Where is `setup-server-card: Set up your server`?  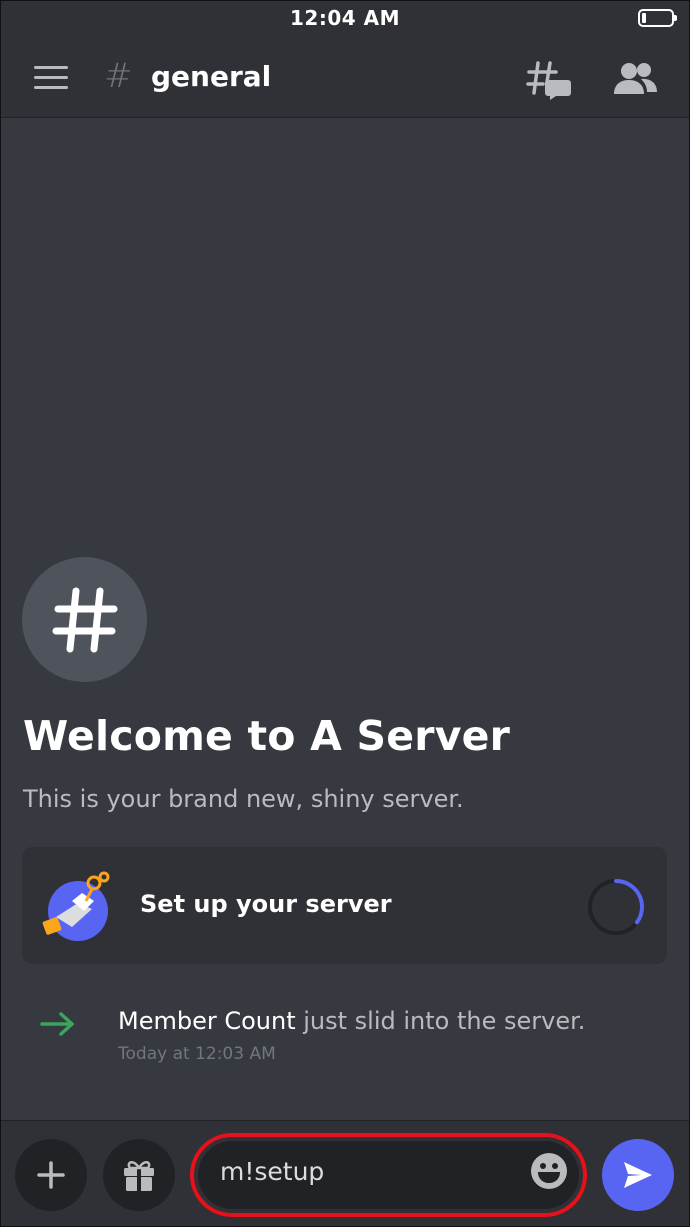
setup-server-card: Set up your server is located at coordinates (344, 905).